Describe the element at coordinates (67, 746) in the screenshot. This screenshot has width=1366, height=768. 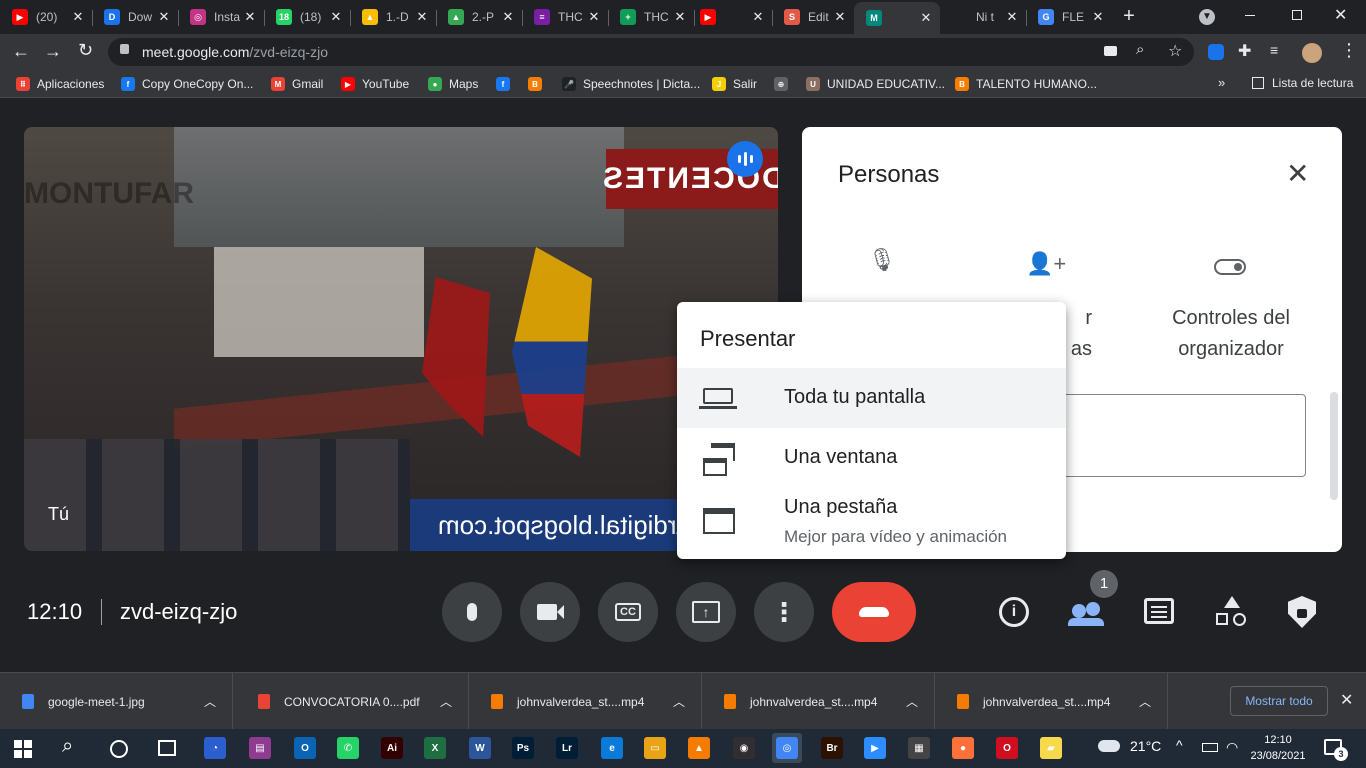
I see `search-icon: ⌕` at that location.